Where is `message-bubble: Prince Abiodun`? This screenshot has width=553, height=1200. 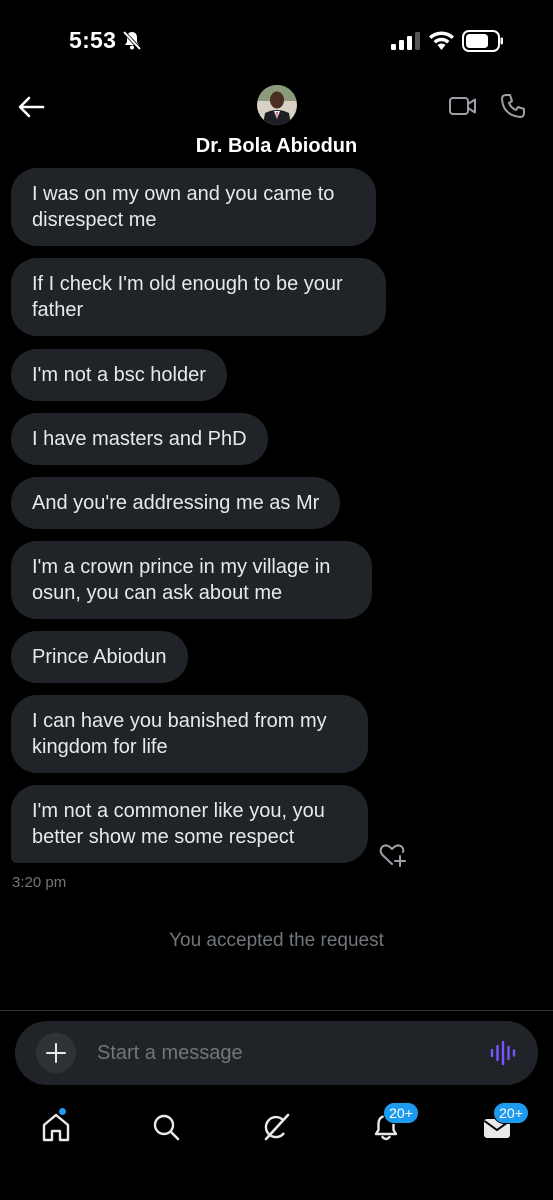 message-bubble: Prince Abiodun is located at coordinates (99, 657).